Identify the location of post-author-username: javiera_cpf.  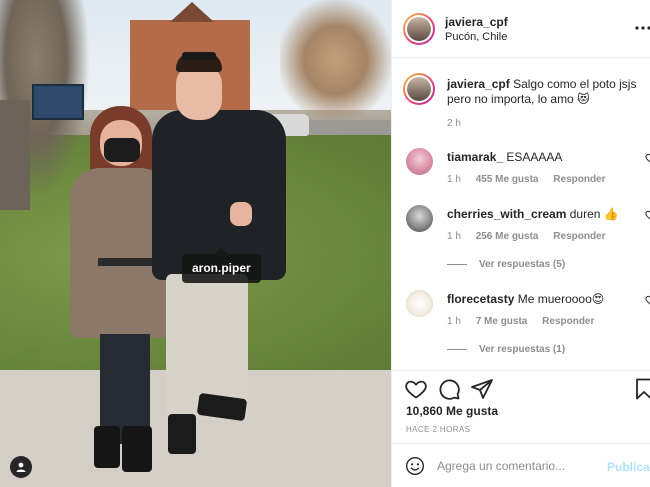
(476, 22).